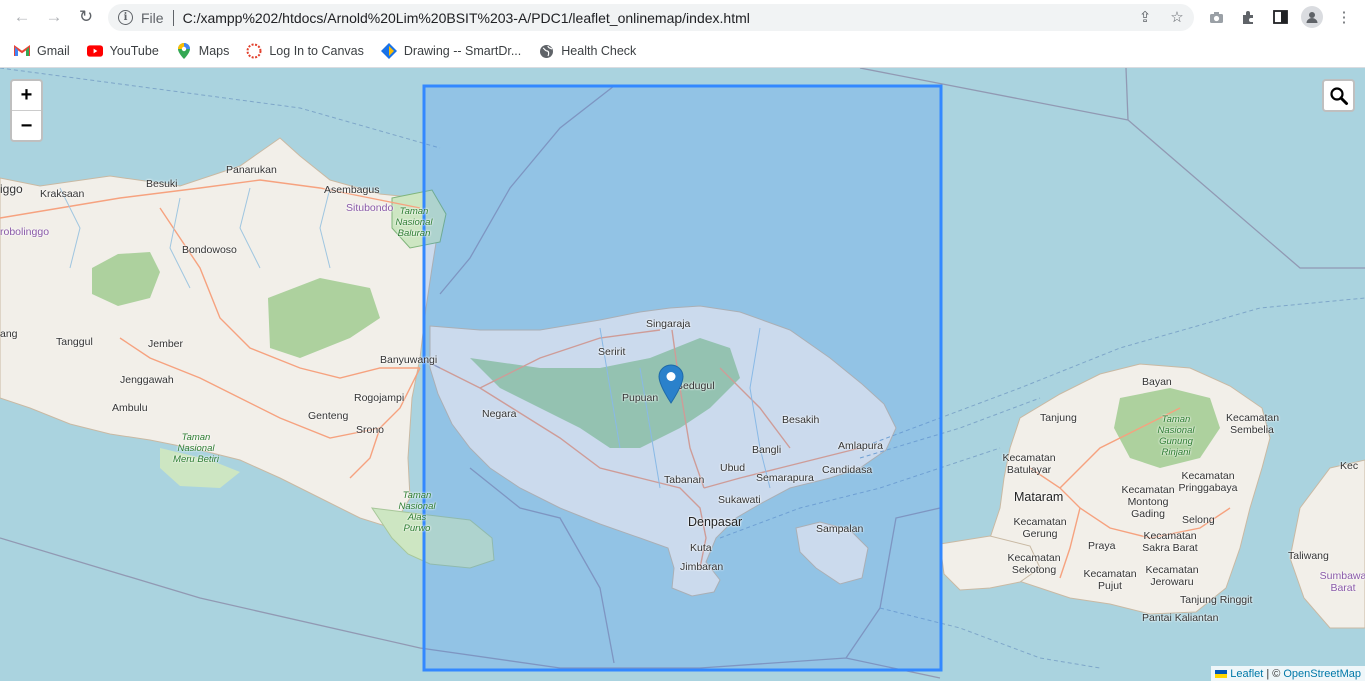  Describe the element at coordinates (1157, 382) in the screenshot. I see `place-label: Bayan` at that location.